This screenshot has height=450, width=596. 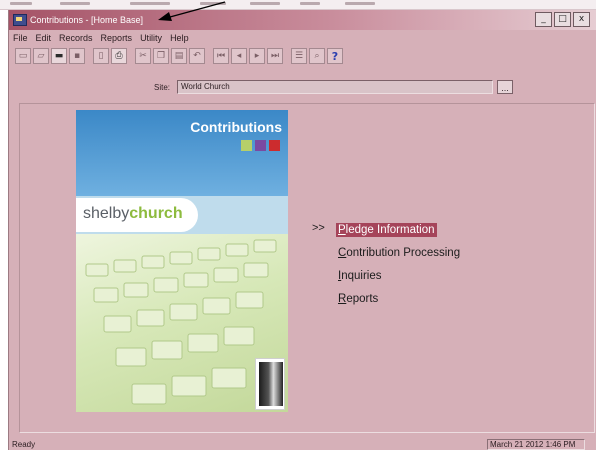 I want to click on help-icon: ?, so click(x=335, y=56).